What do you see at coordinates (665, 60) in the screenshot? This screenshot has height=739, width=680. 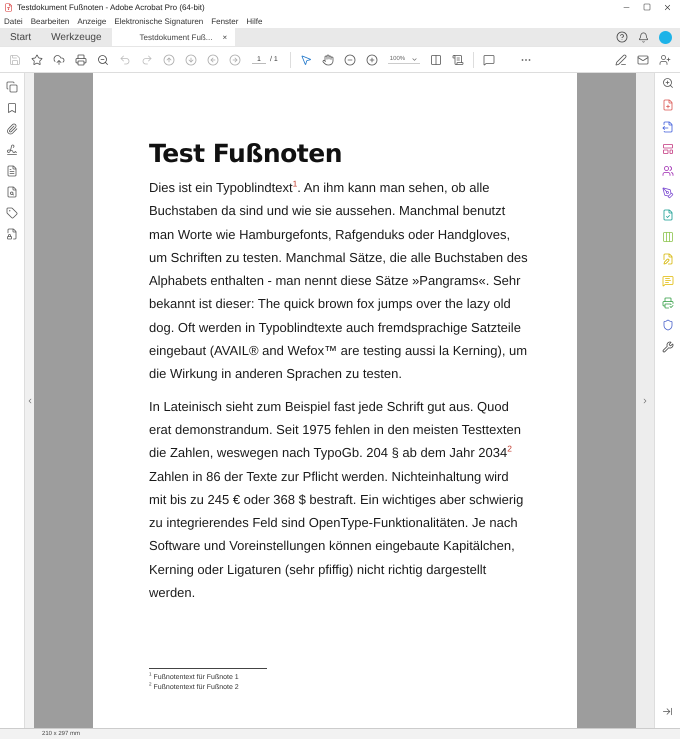 I see `share-user-icon` at bounding box center [665, 60].